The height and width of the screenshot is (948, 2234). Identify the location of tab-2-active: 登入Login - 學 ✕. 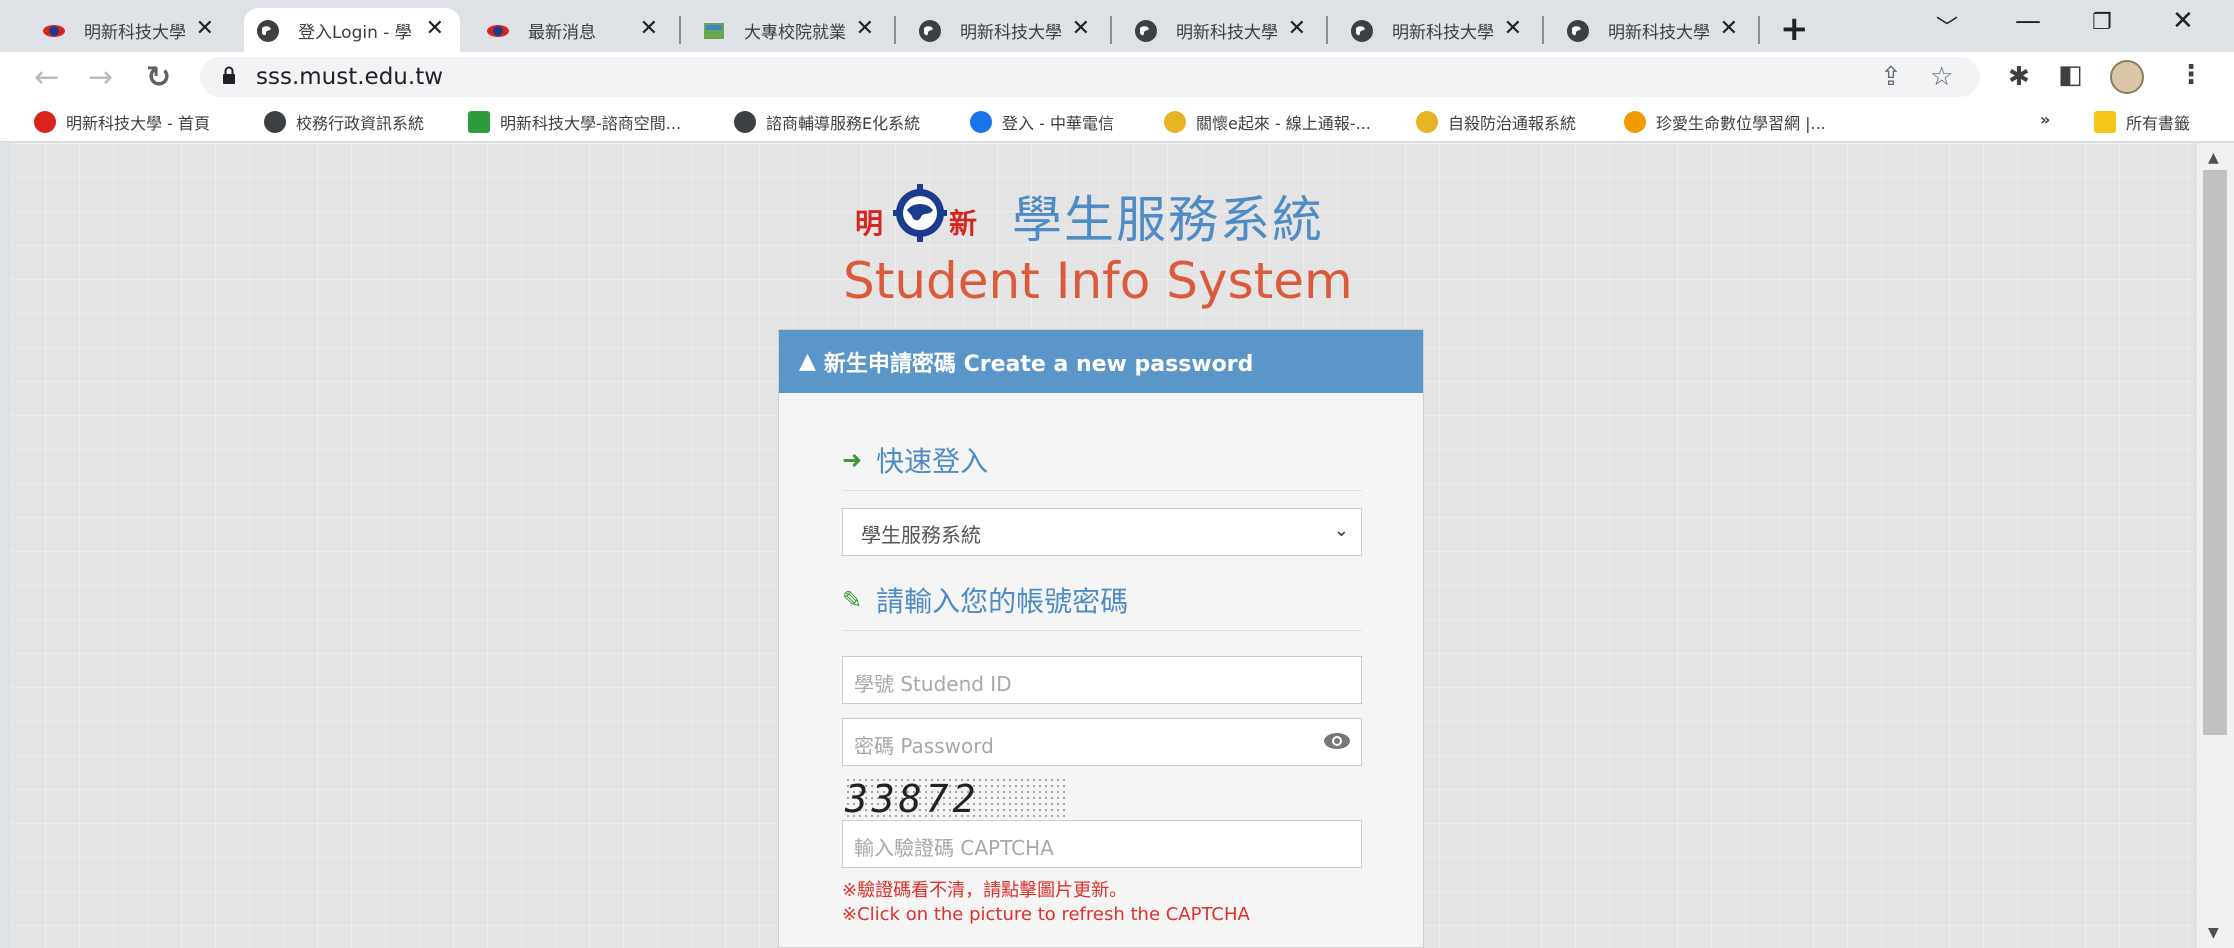
(352, 30).